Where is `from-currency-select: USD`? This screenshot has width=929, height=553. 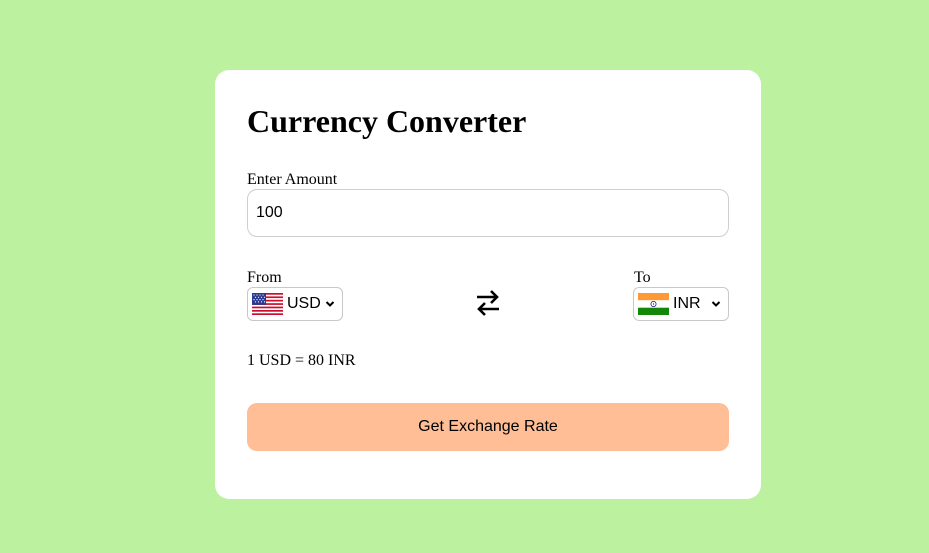 from-currency-select: USD is located at coordinates (295, 304).